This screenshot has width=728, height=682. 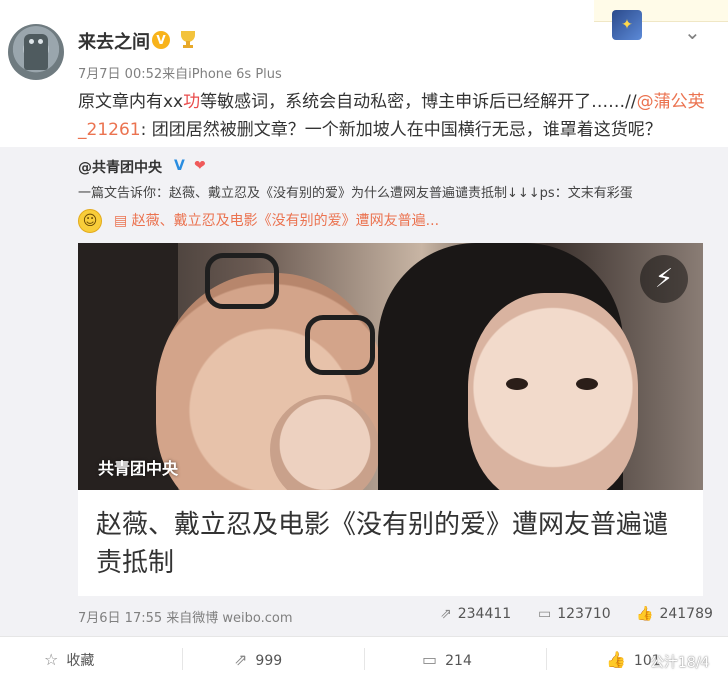 What do you see at coordinates (242, 281) in the screenshot?
I see `photo-glasses-left` at bounding box center [242, 281].